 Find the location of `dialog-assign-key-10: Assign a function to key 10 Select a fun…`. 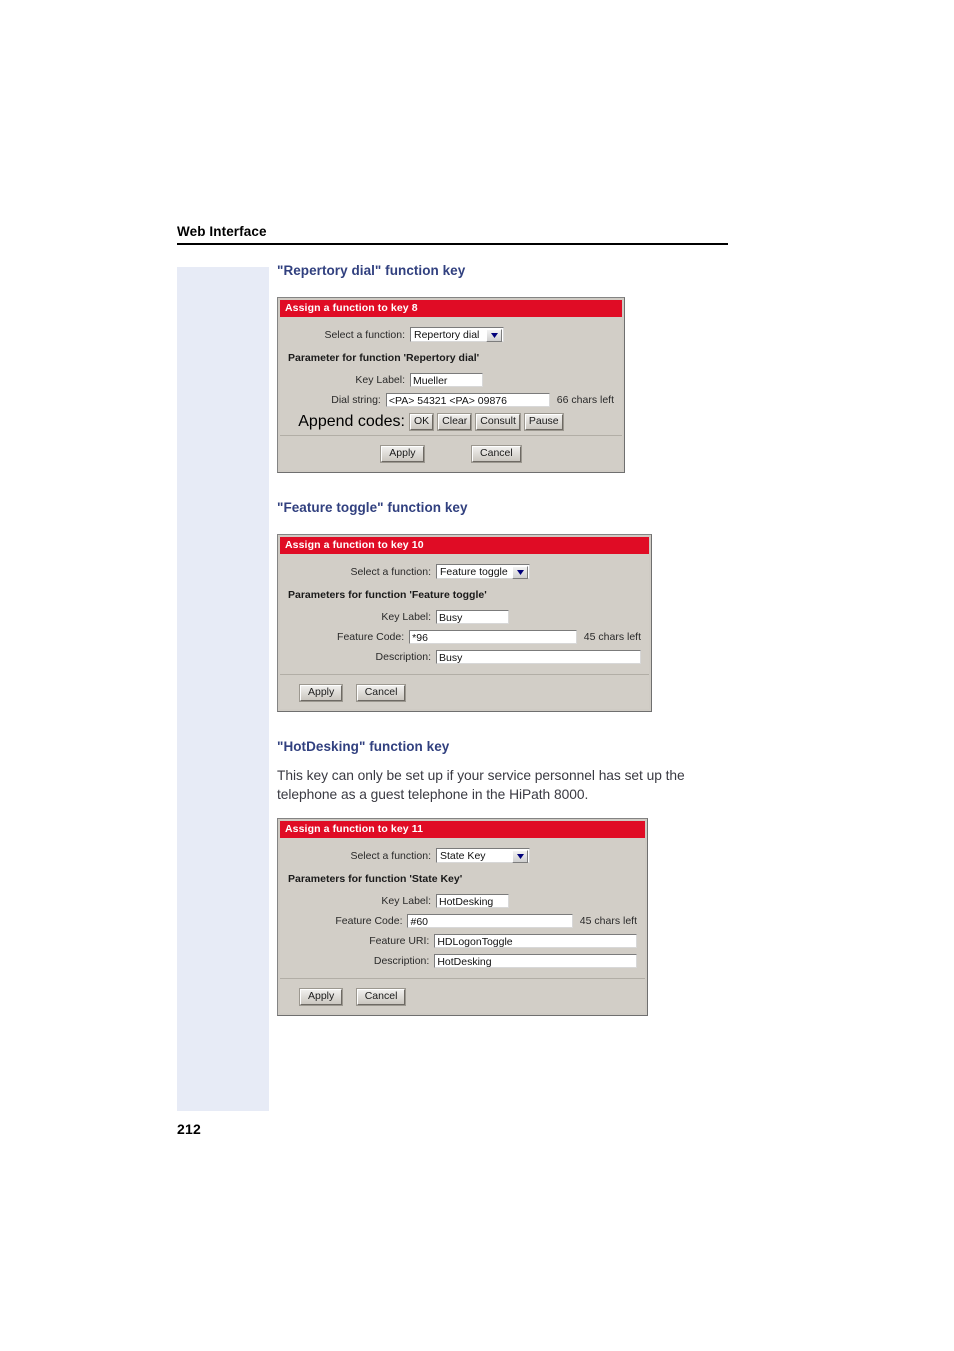

dialog-assign-key-10: Assign a function to key 10 Select a fun… is located at coordinates (464, 623).